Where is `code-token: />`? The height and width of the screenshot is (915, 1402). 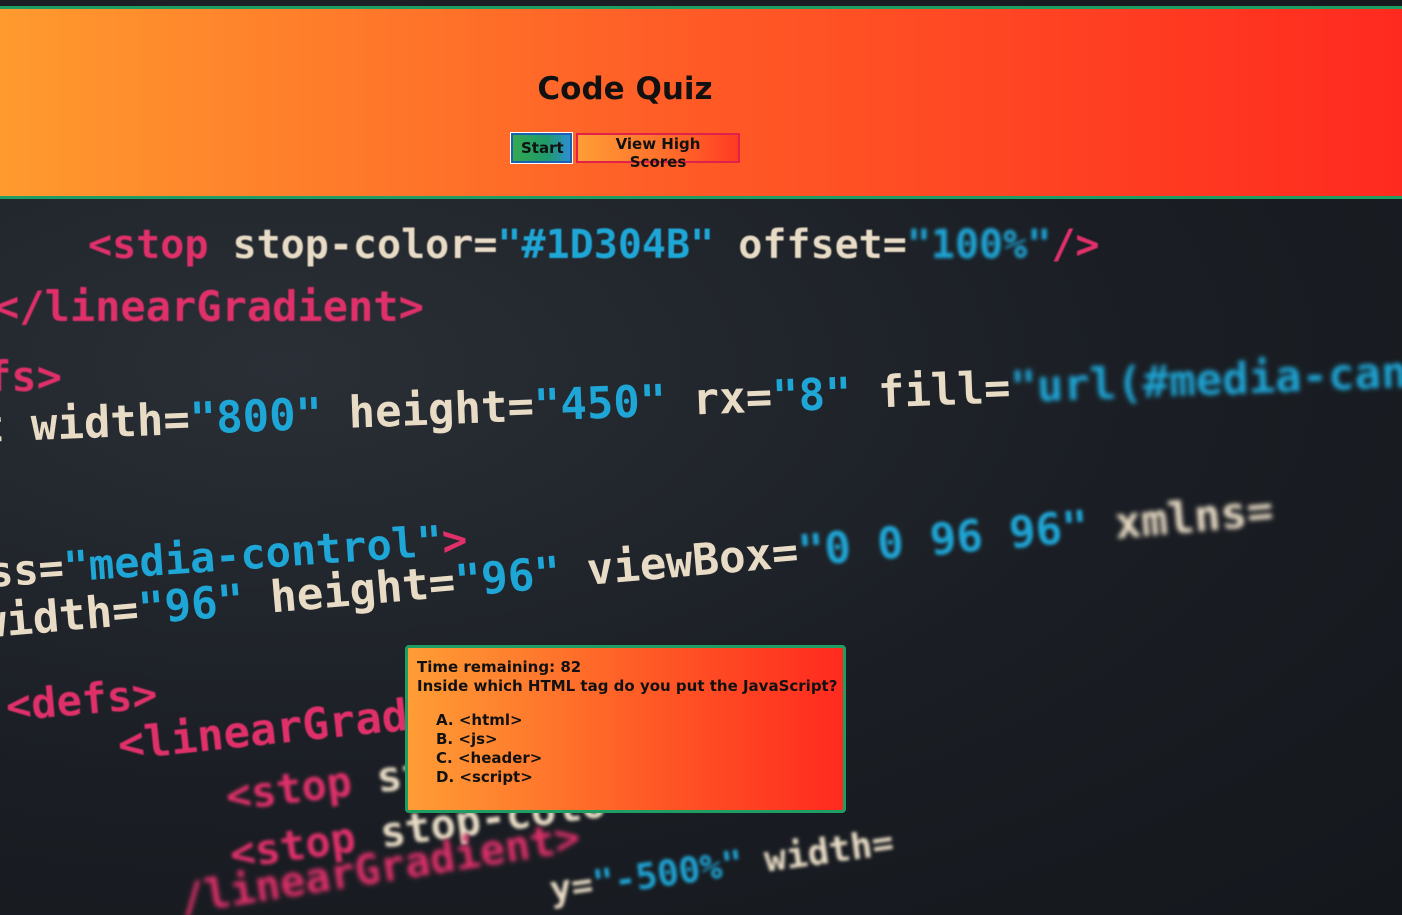 code-token: /> is located at coordinates (1075, 245).